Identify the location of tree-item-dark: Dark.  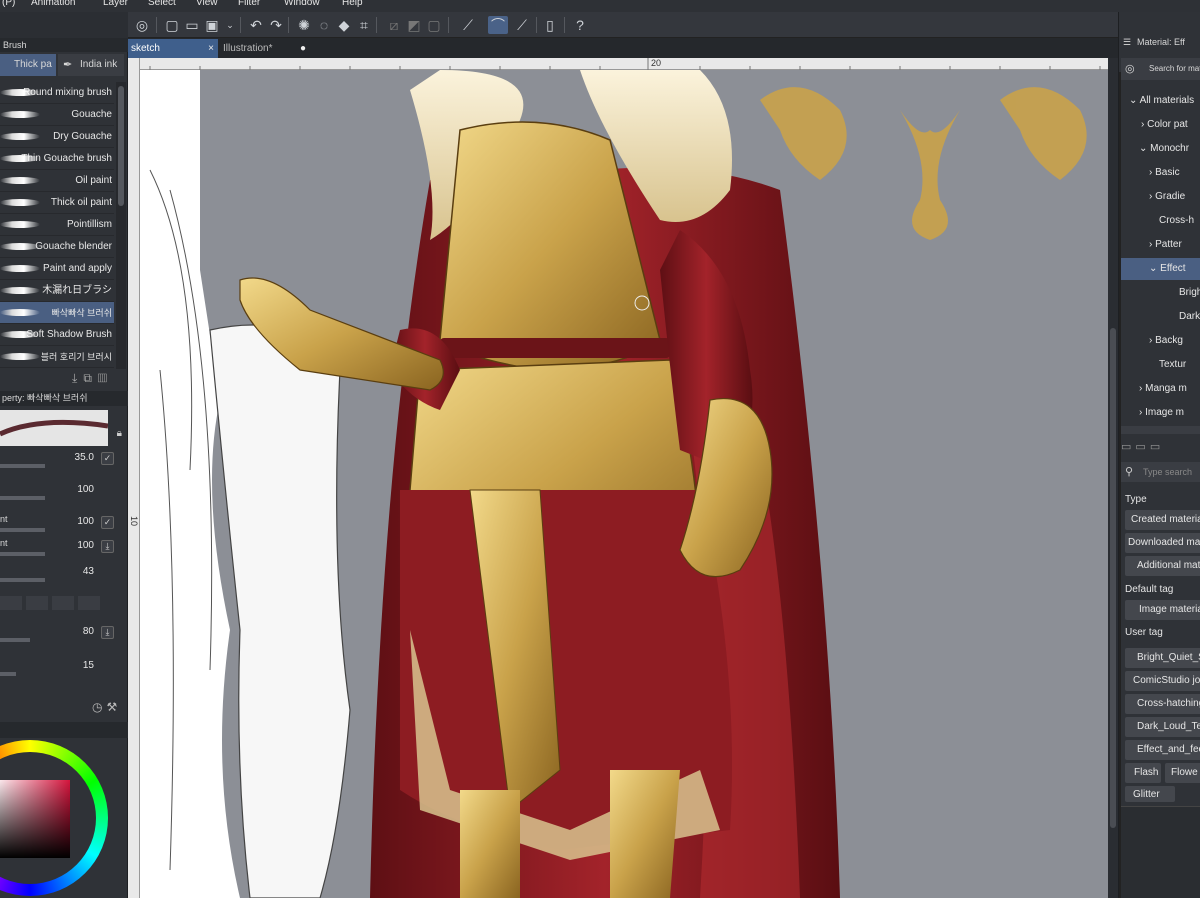
(1159, 317).